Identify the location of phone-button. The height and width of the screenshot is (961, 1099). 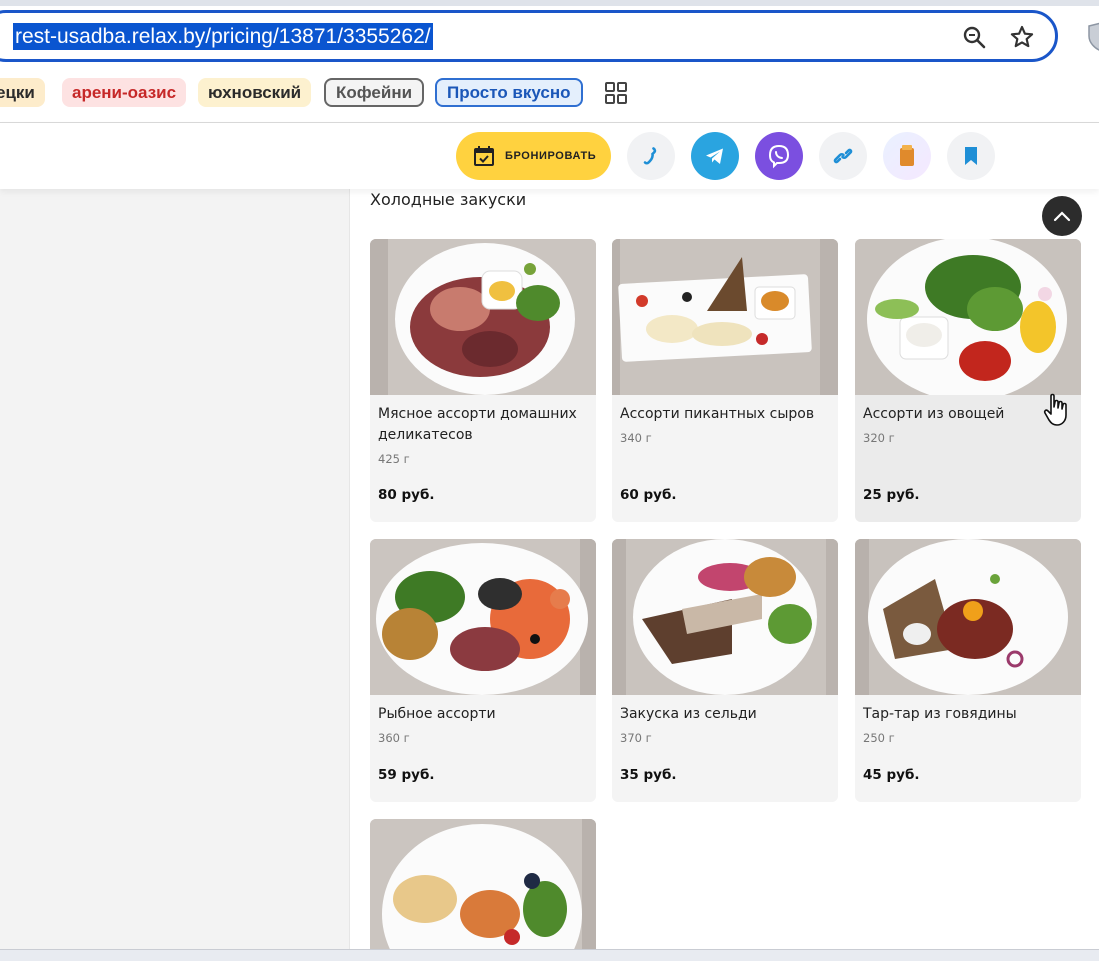
(651, 156).